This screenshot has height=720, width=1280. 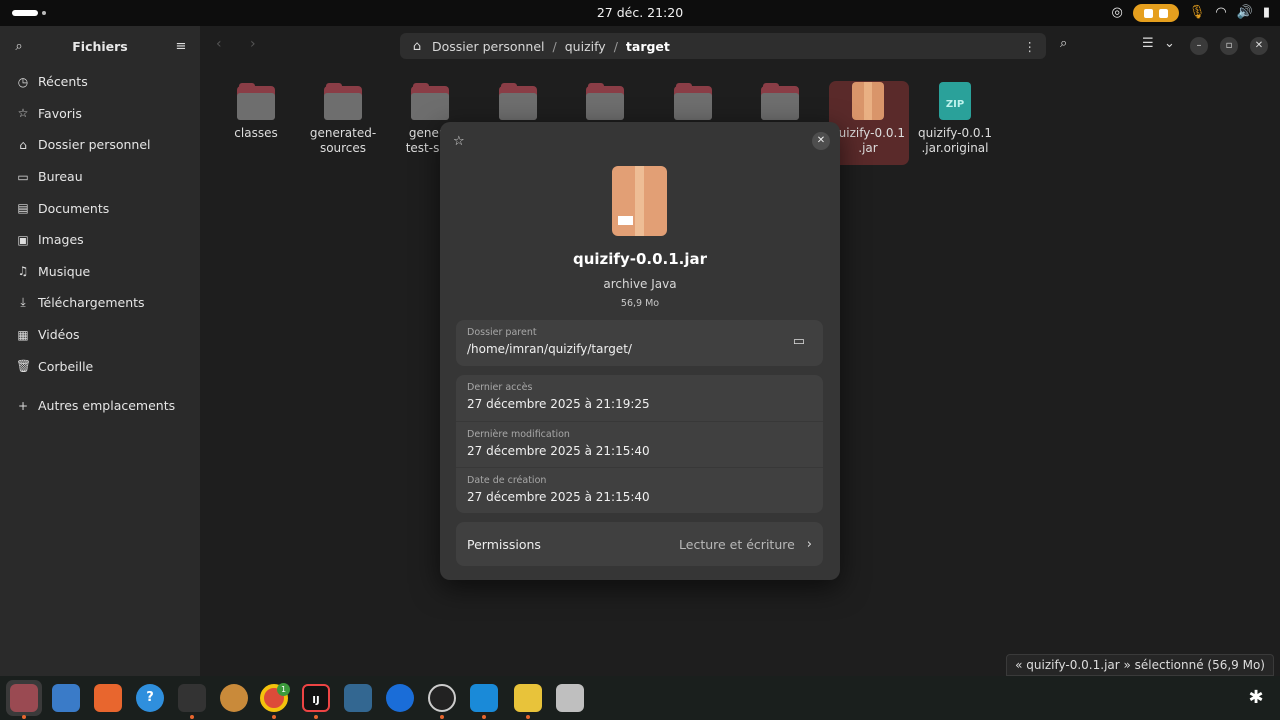 What do you see at coordinates (253, 44) in the screenshot?
I see `forward-arrow-icon: ›` at bounding box center [253, 44].